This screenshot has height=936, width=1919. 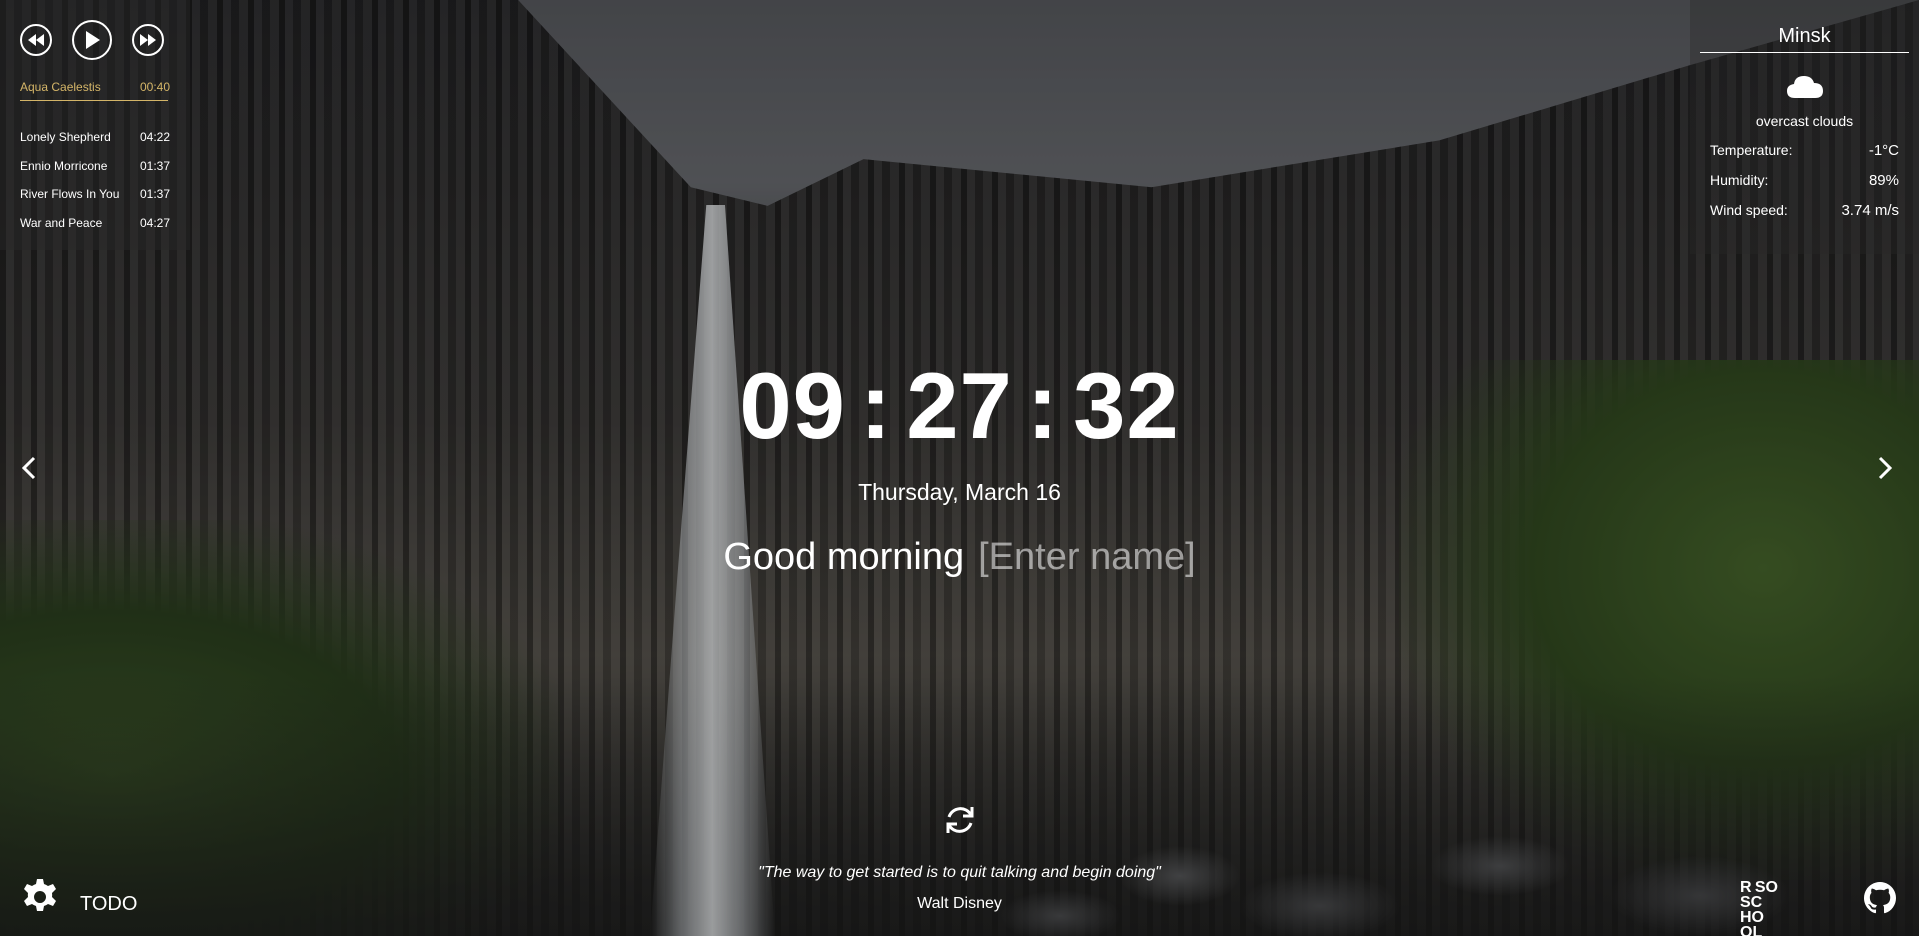 What do you see at coordinates (1739, 180) in the screenshot?
I see `humidity-label: Humidity:` at bounding box center [1739, 180].